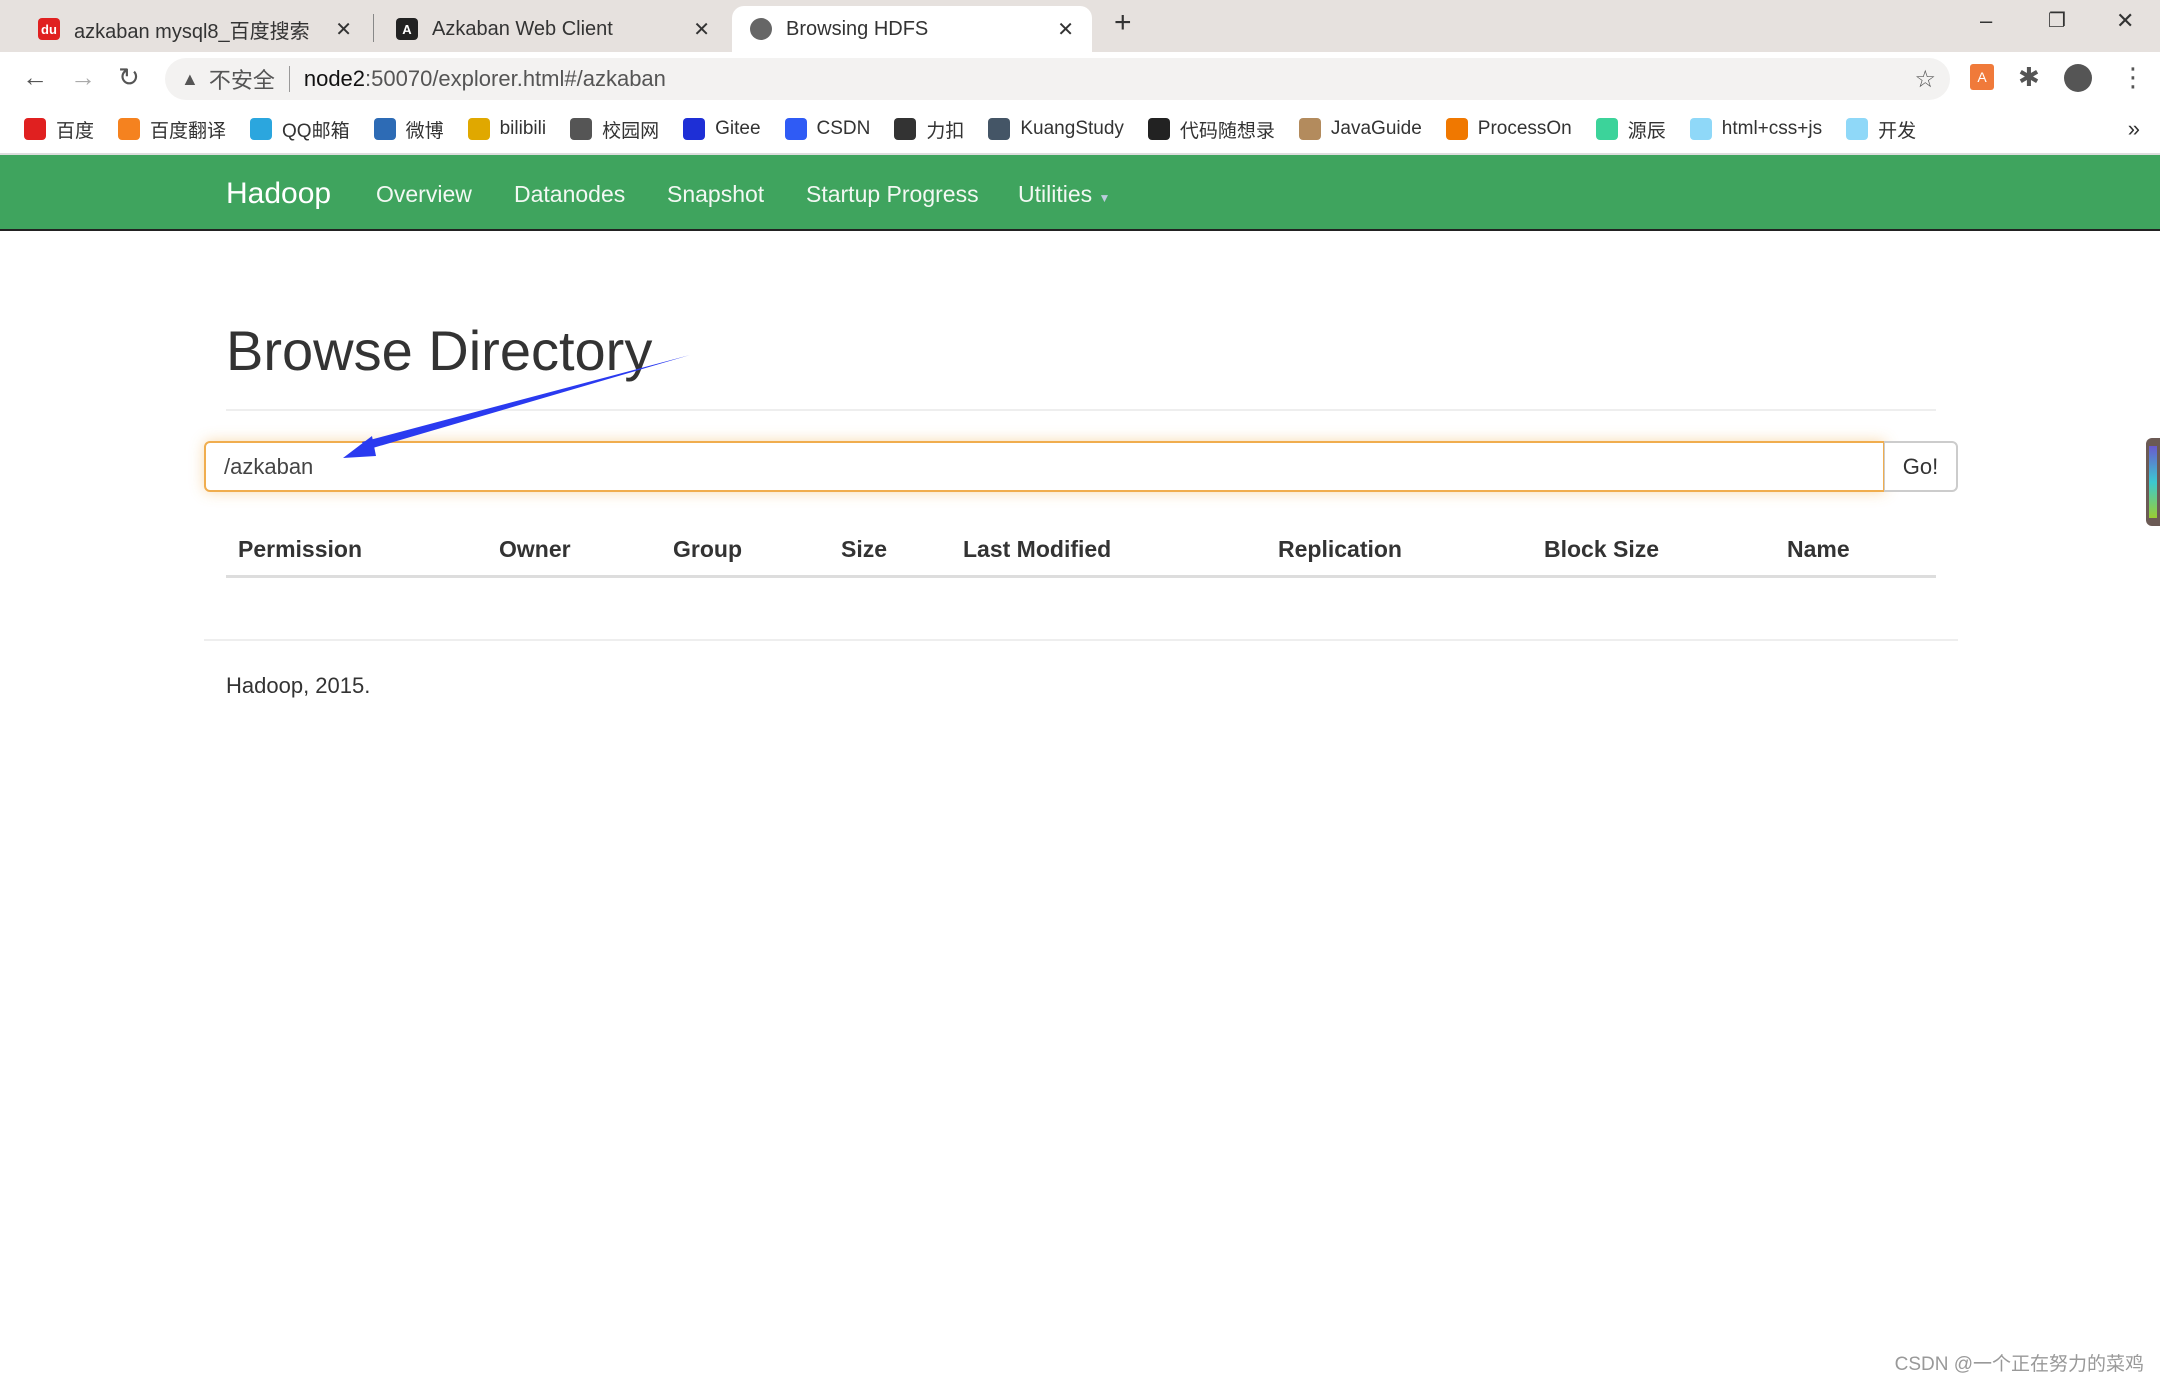 This screenshot has height=1380, width=2160. What do you see at coordinates (1986, 21) in the screenshot?
I see `minimize-button: –` at bounding box center [1986, 21].